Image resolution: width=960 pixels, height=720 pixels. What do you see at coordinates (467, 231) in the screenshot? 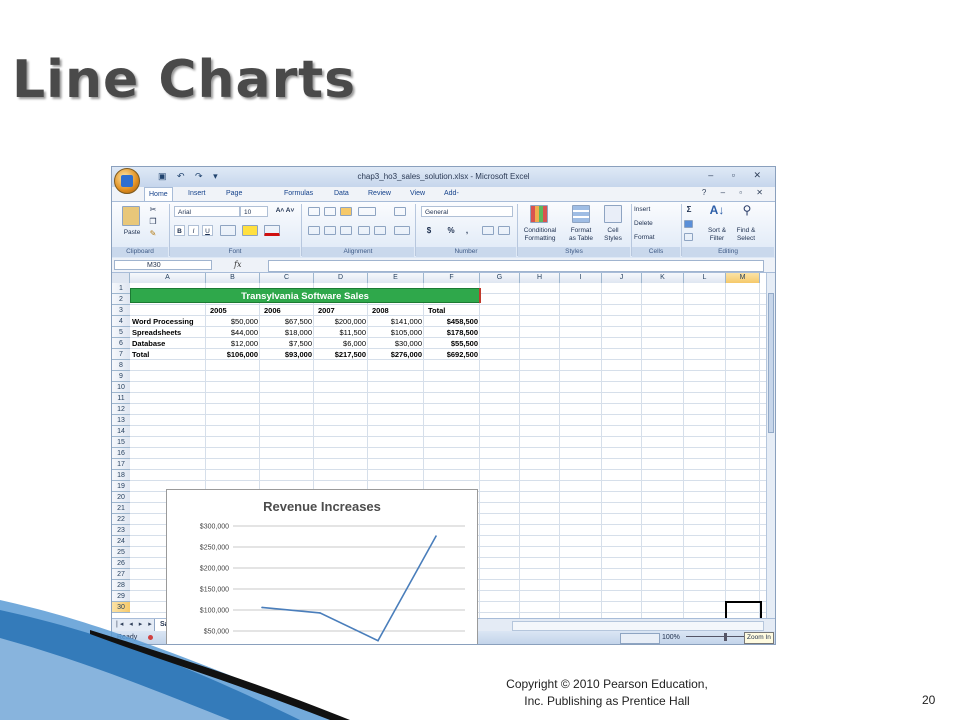
I see `comma-button: ,` at bounding box center [467, 231].